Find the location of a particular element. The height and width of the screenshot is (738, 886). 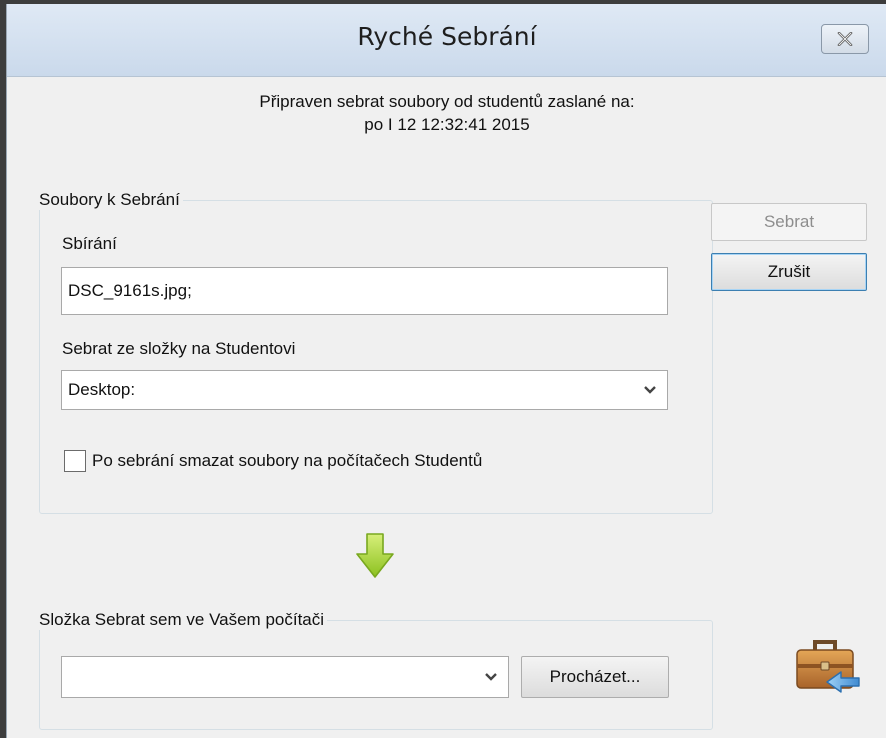

close-x-icon is located at coordinates (845, 39).